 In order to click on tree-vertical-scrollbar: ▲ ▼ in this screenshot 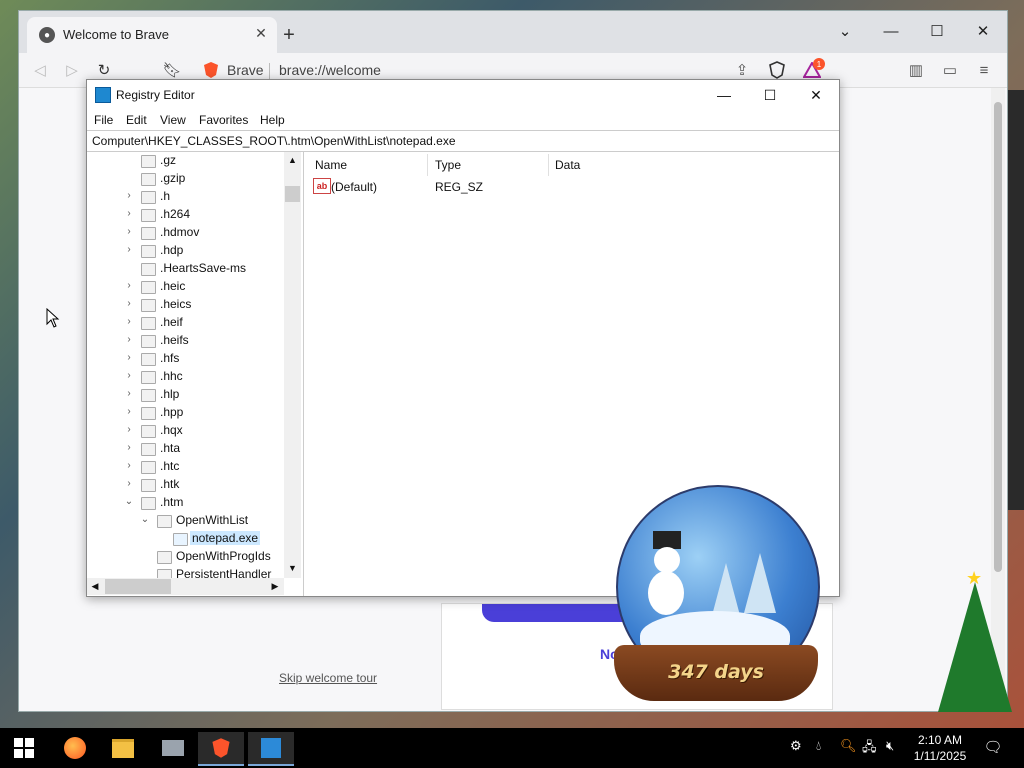, I will do `click(292, 365)`.